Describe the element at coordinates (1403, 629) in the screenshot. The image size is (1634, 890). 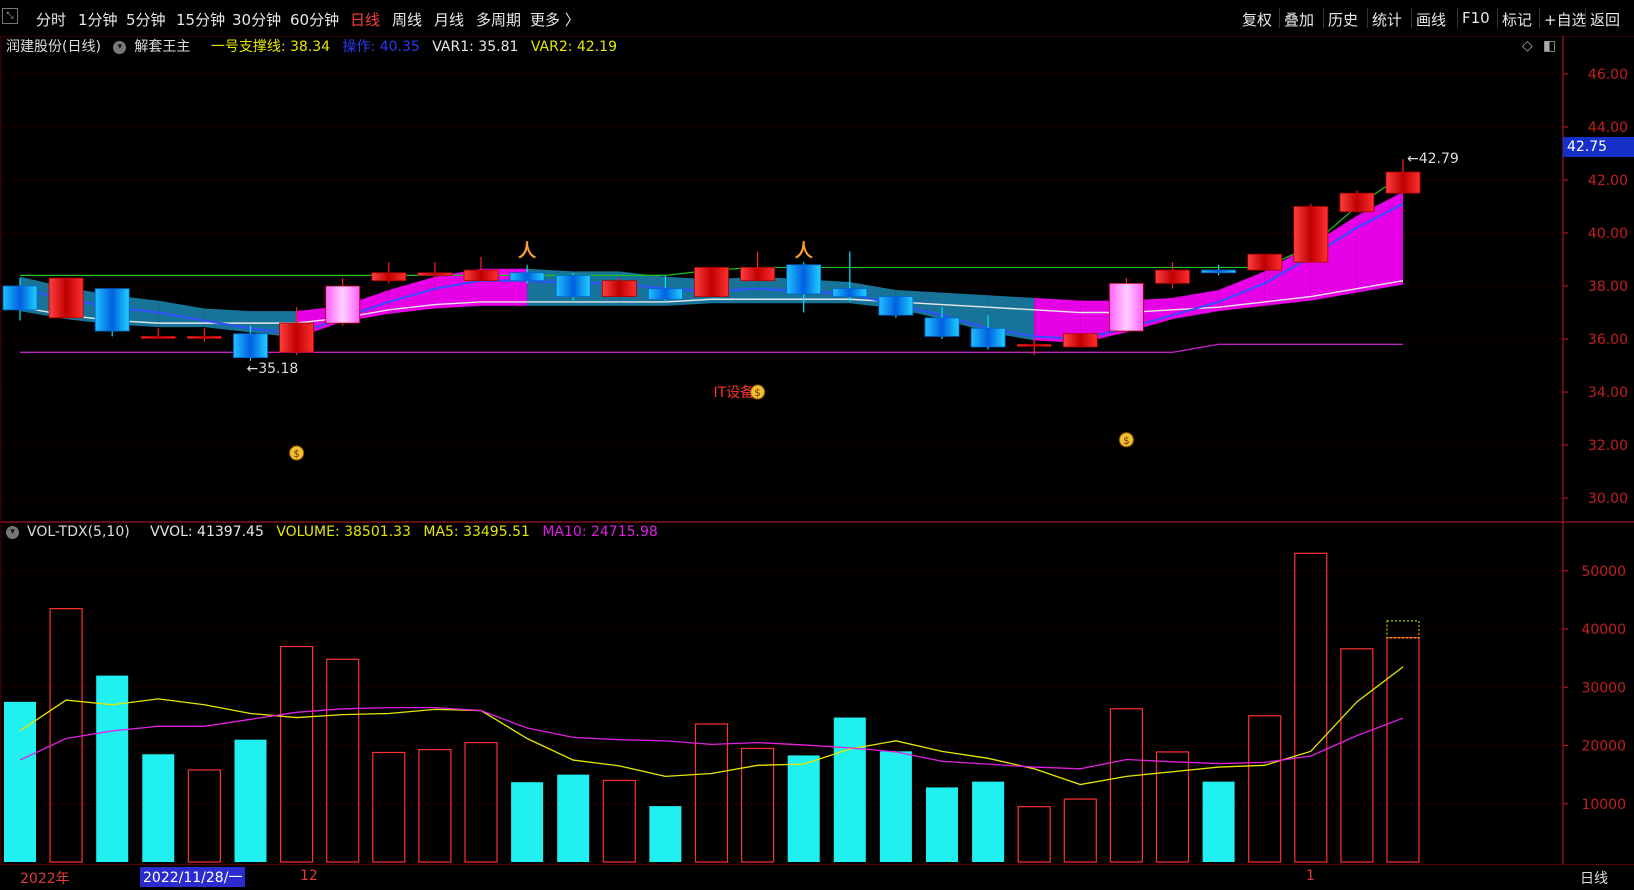
I see `vvol-projection` at that location.